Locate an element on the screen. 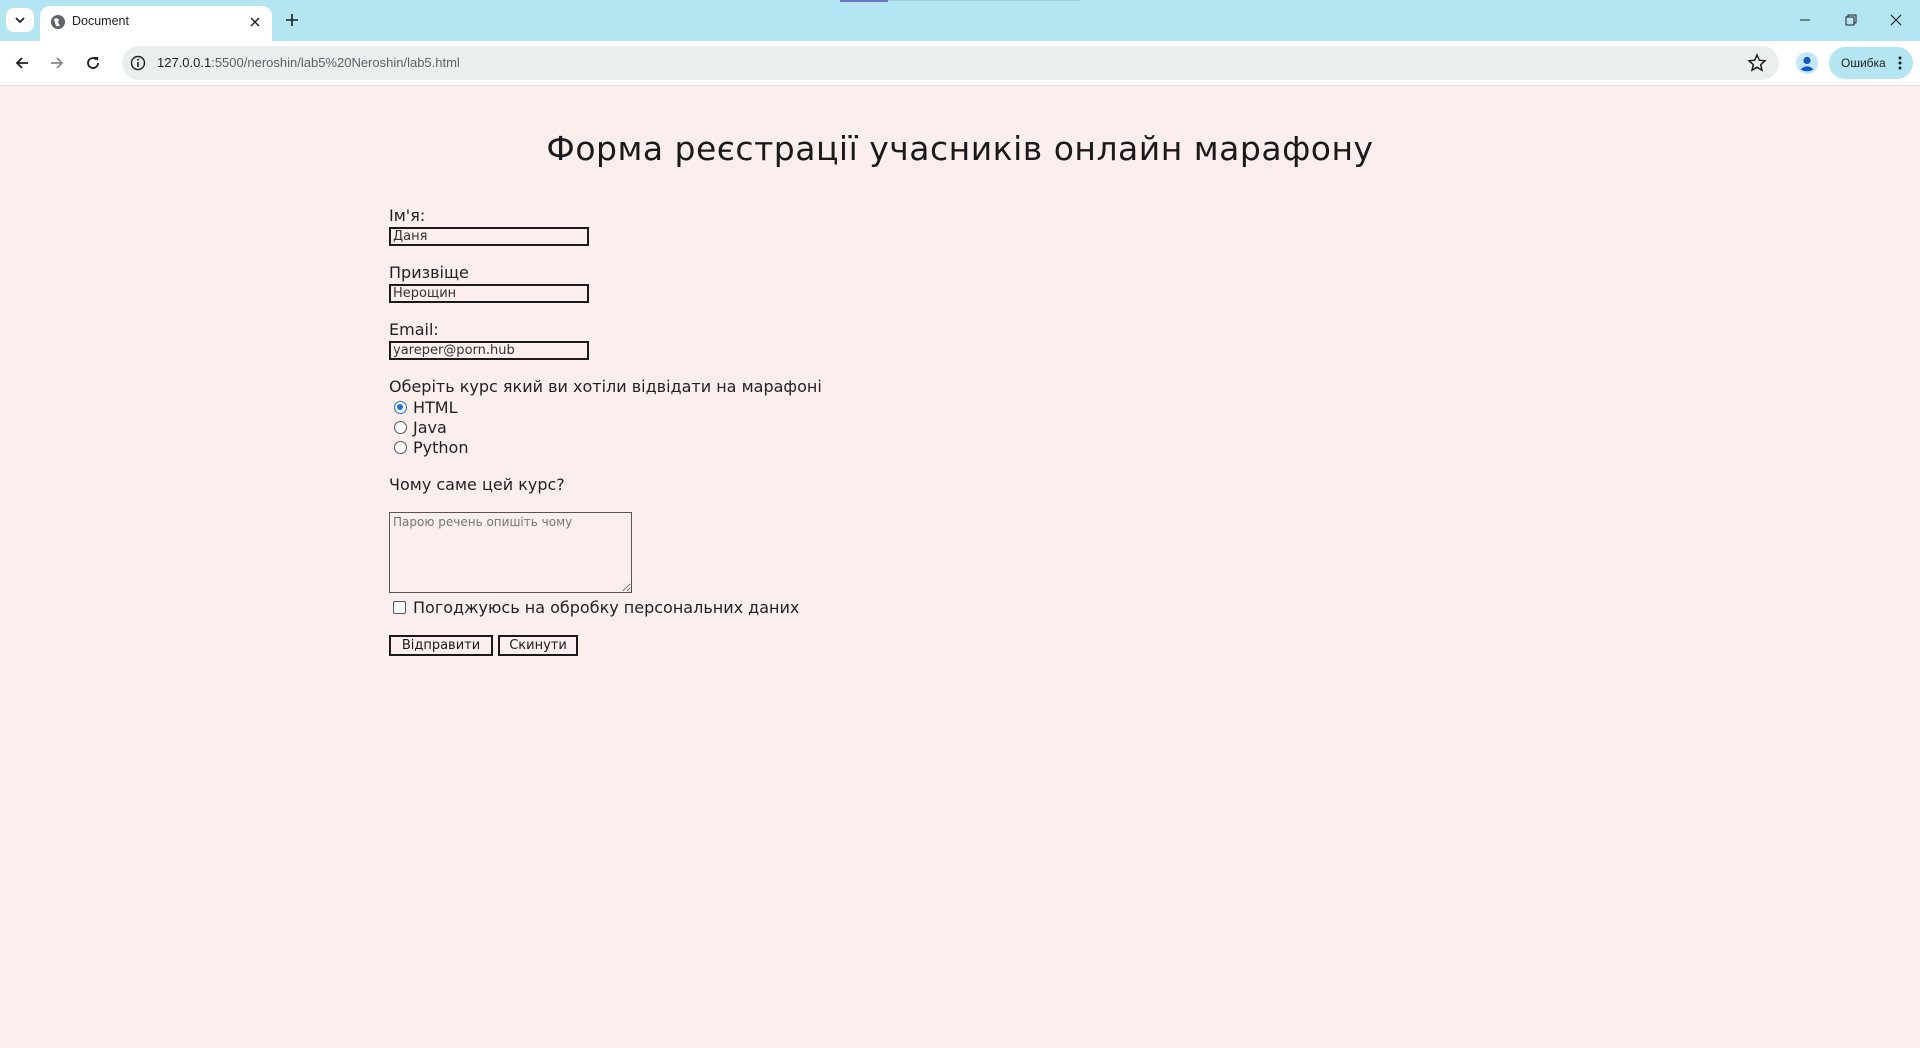 The image size is (1920, 1048). course-option-python: Python is located at coordinates (428, 447).